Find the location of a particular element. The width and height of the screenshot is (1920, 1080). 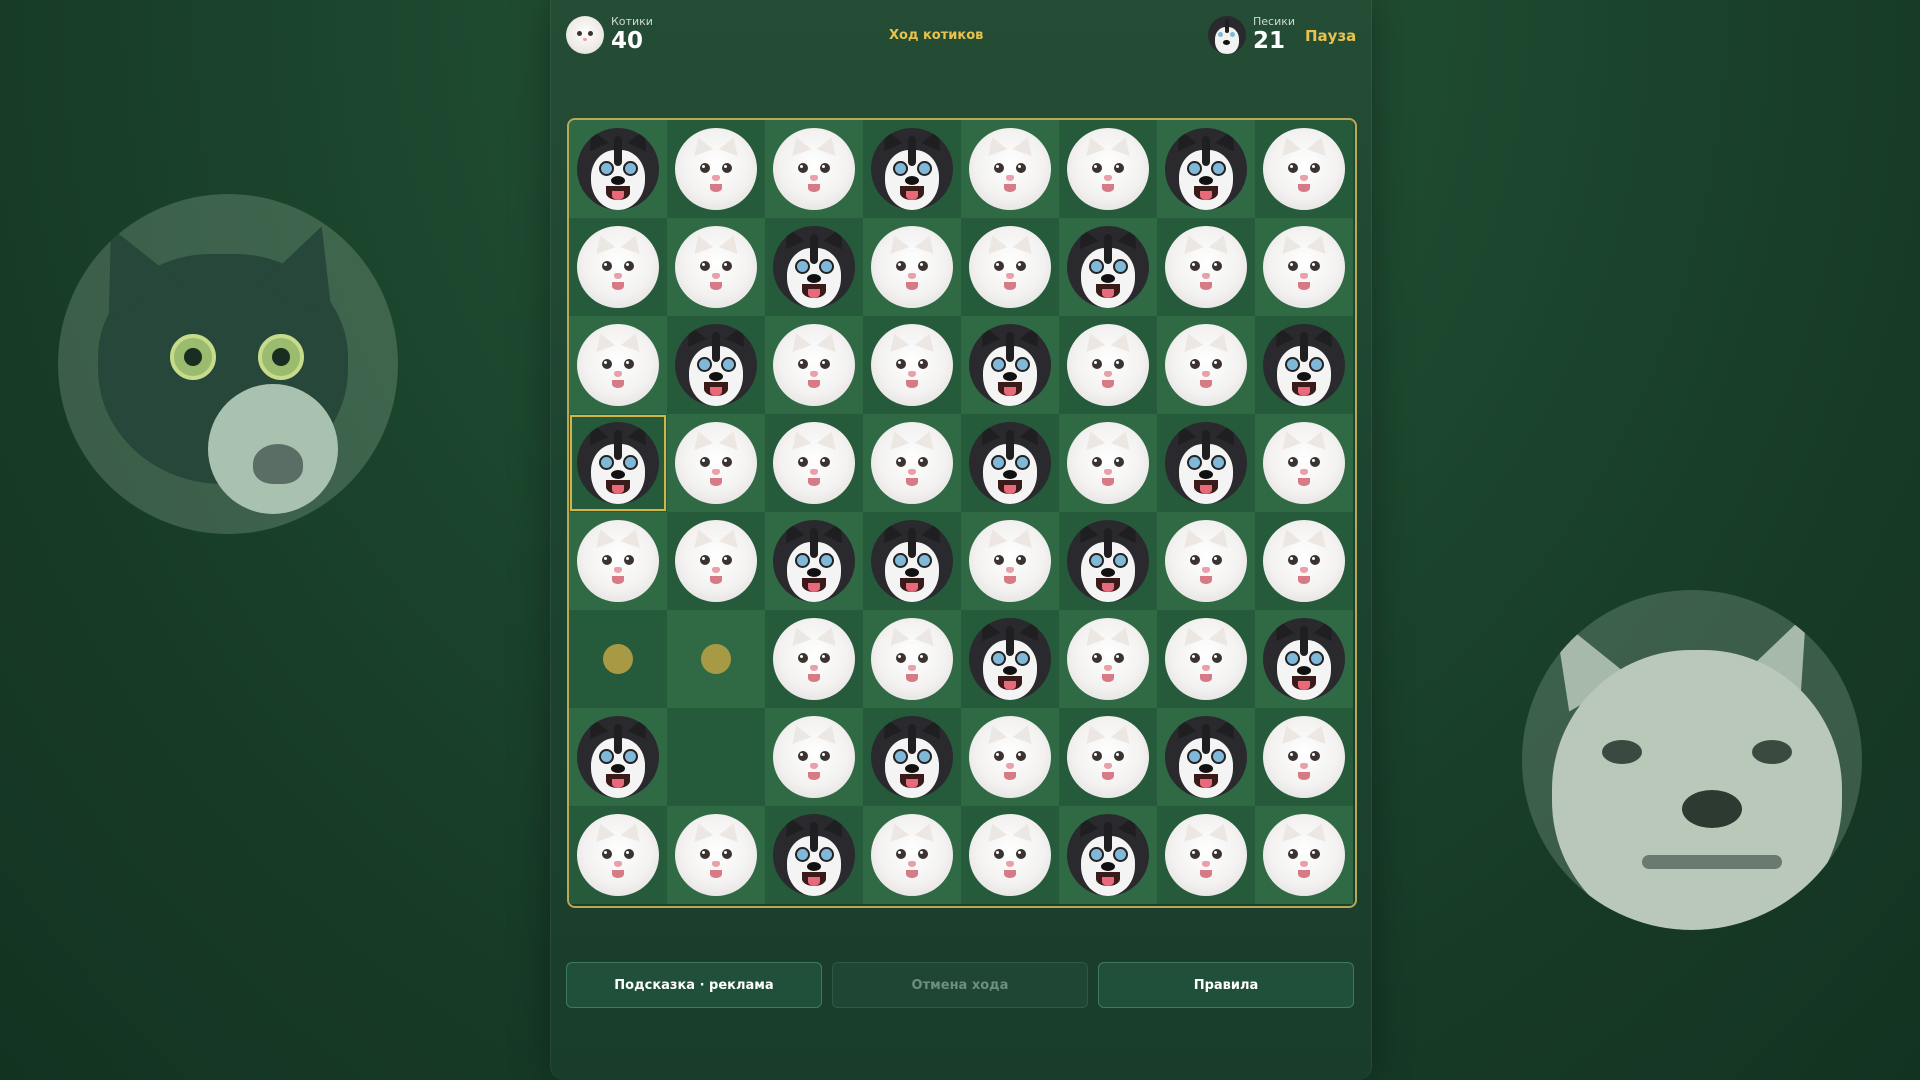

board-cell-r2-c3 is located at coordinates (912, 365).